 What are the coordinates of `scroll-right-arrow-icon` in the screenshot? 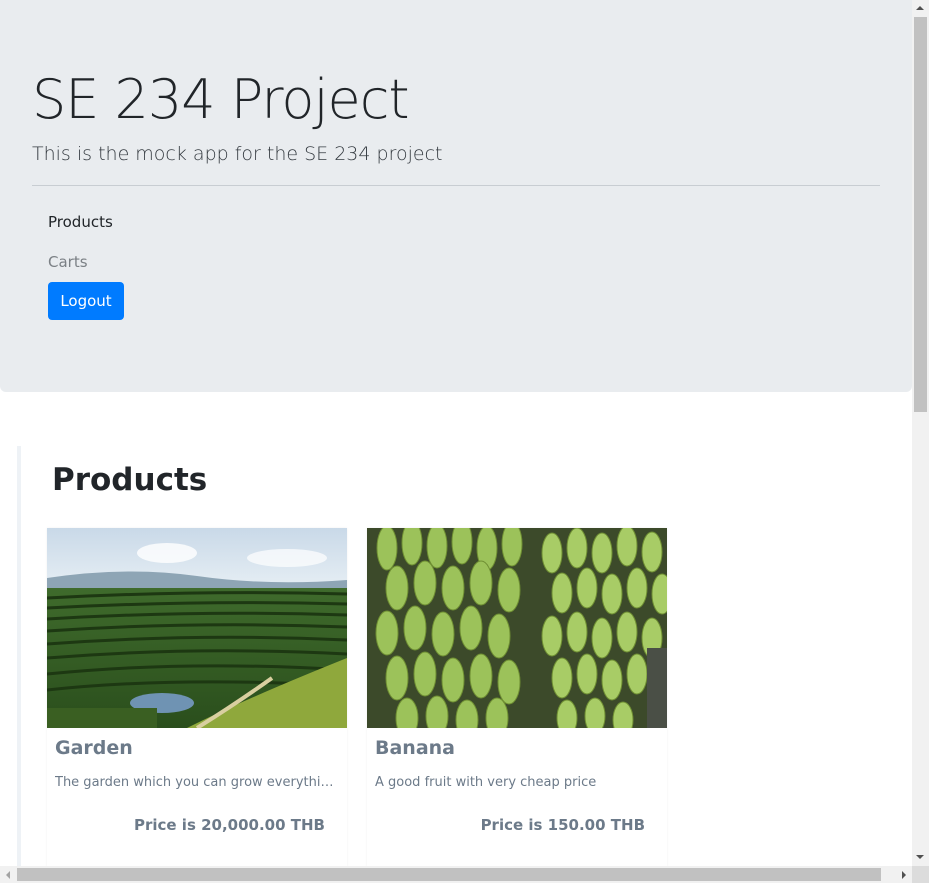 It's located at (904, 875).